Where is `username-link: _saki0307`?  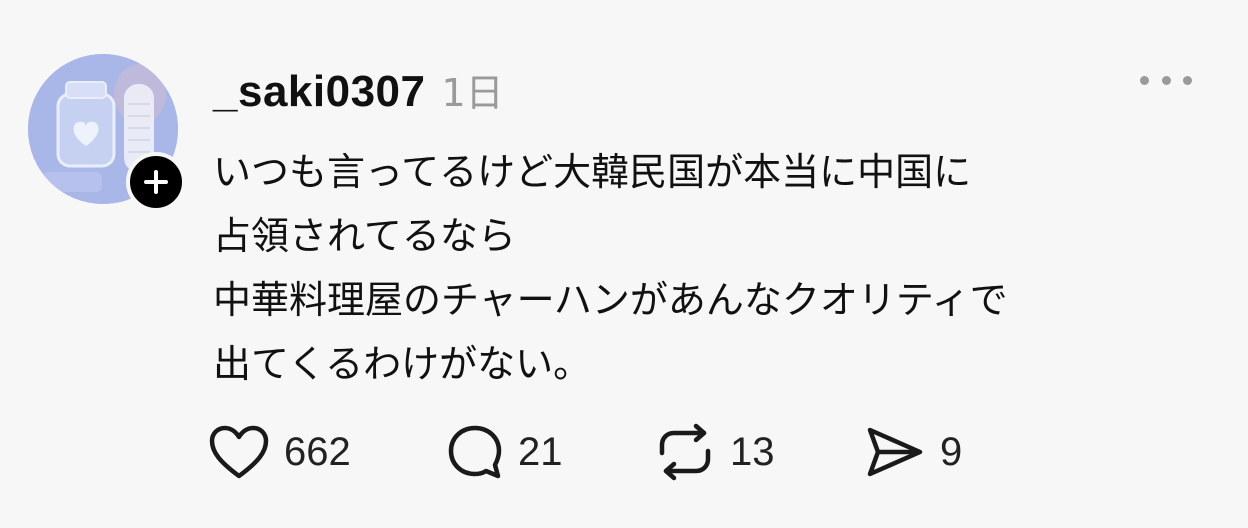
username-link: _saki0307 is located at coordinates (319, 92).